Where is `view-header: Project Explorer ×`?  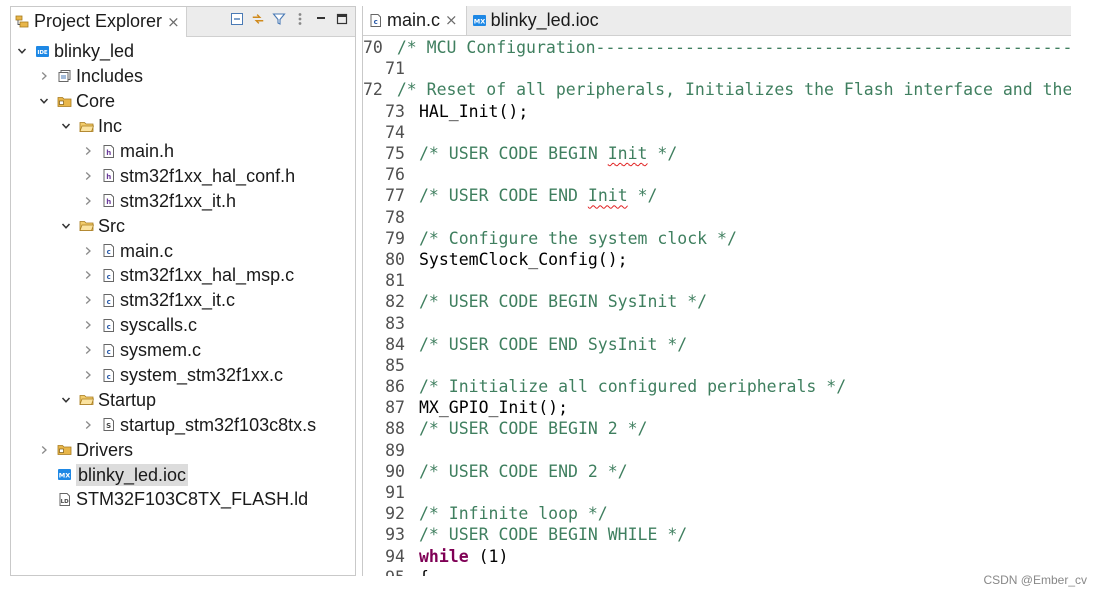 view-header: Project Explorer × is located at coordinates (183, 22).